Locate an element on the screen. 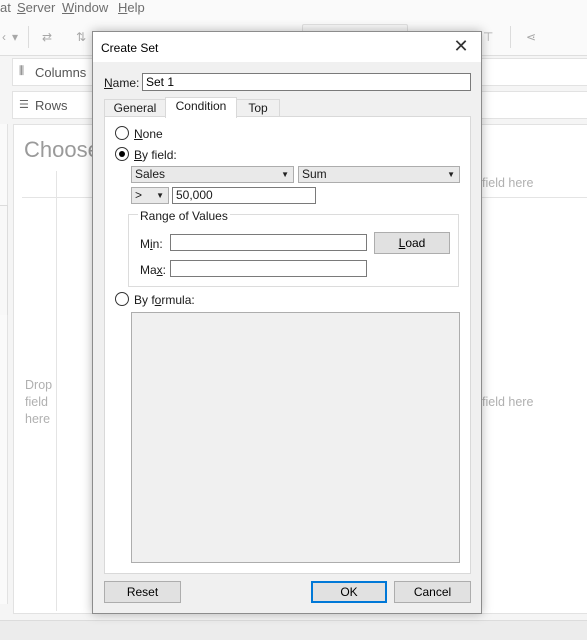  load-button: Load is located at coordinates (412, 243).